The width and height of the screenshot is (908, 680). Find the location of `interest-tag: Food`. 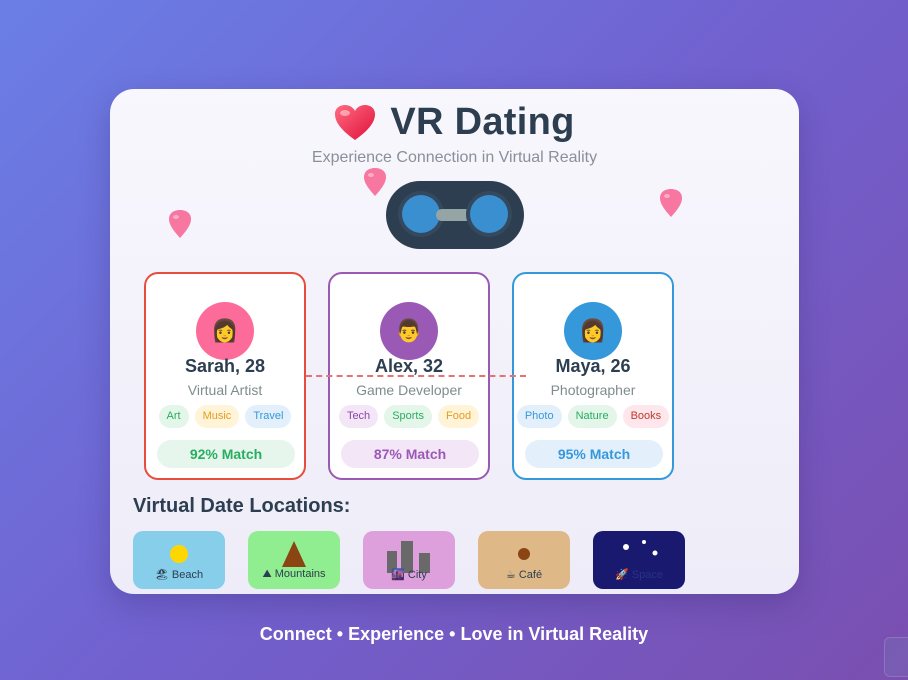

interest-tag: Food is located at coordinates (458, 416).